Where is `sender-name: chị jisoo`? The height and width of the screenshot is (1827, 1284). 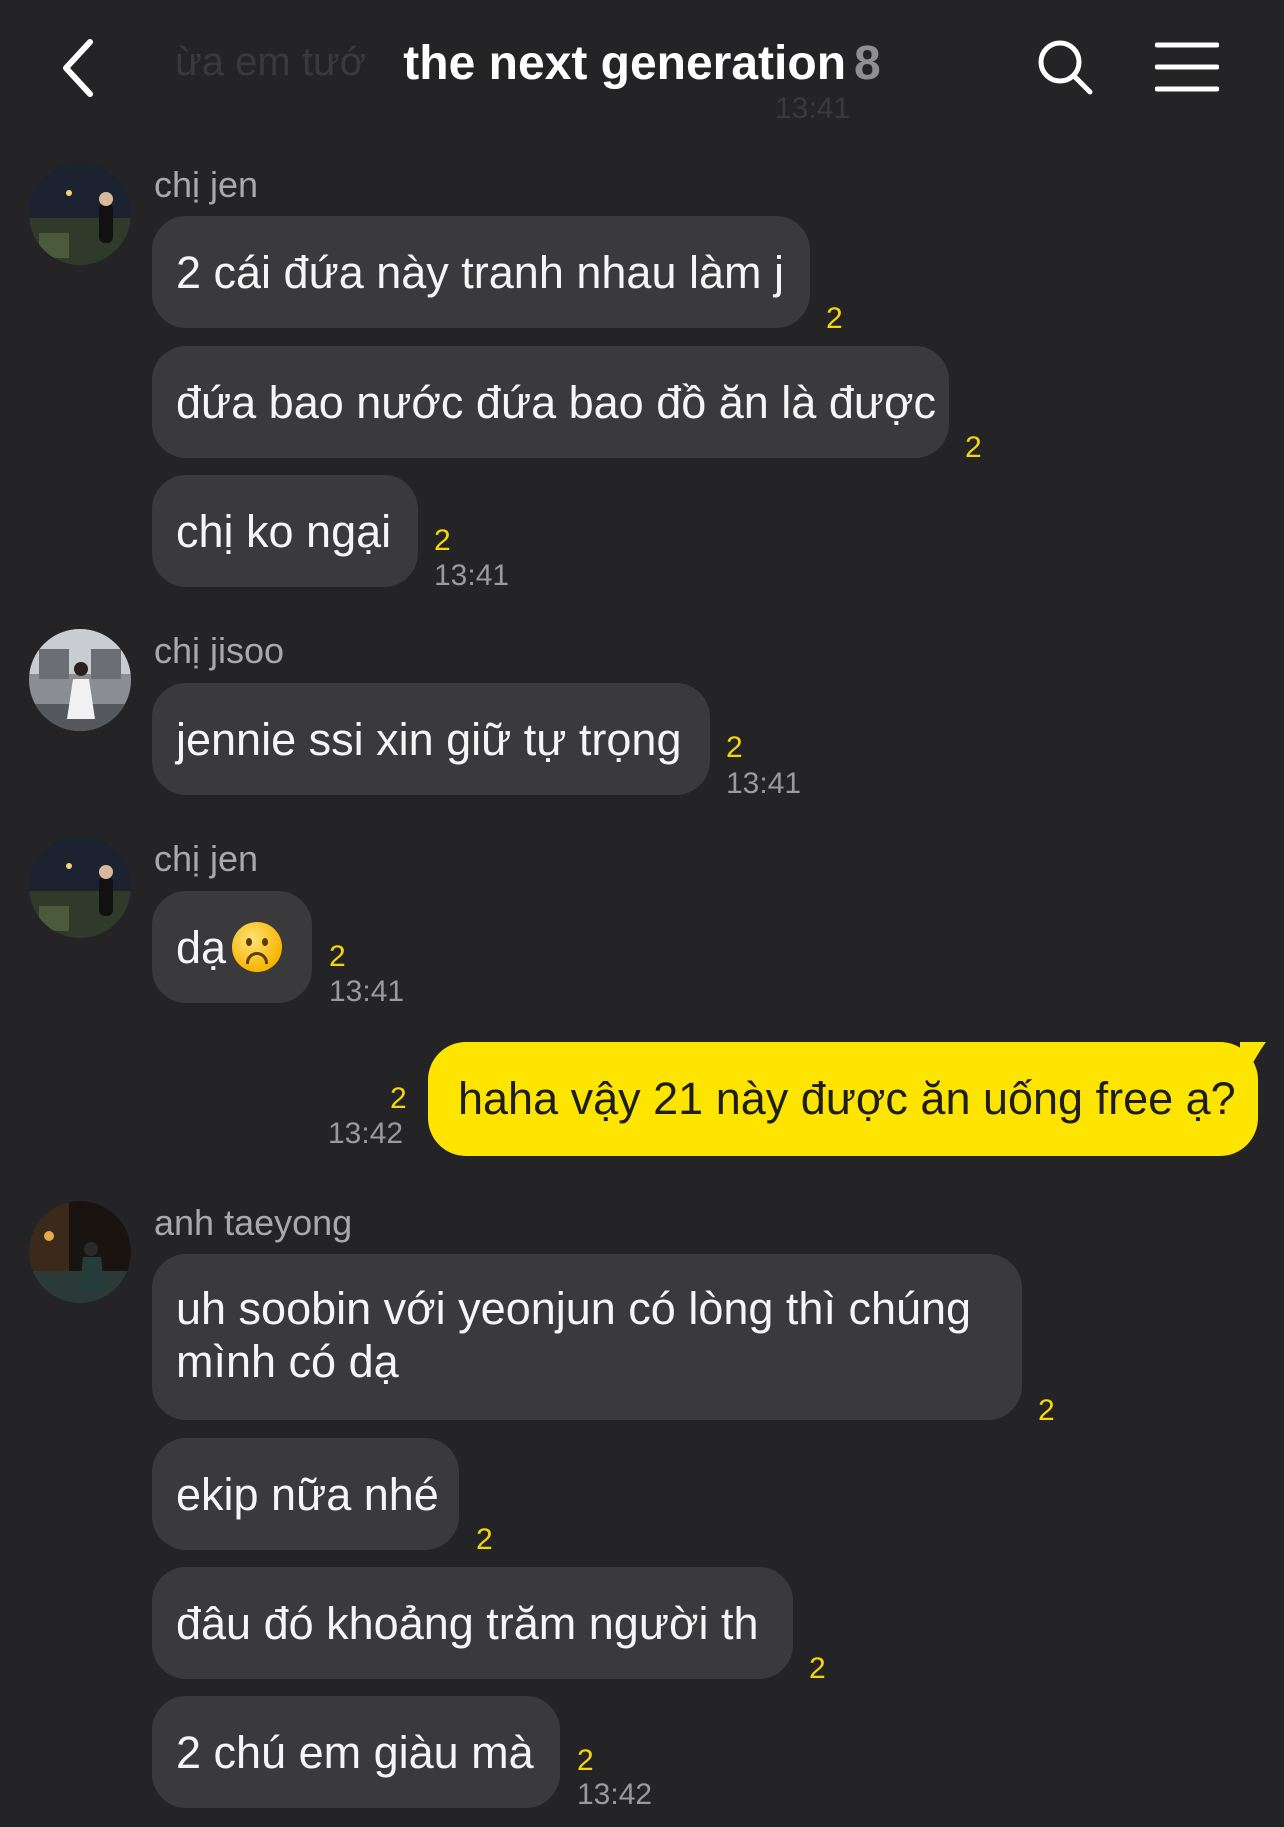 sender-name: chị jisoo is located at coordinates (219, 650).